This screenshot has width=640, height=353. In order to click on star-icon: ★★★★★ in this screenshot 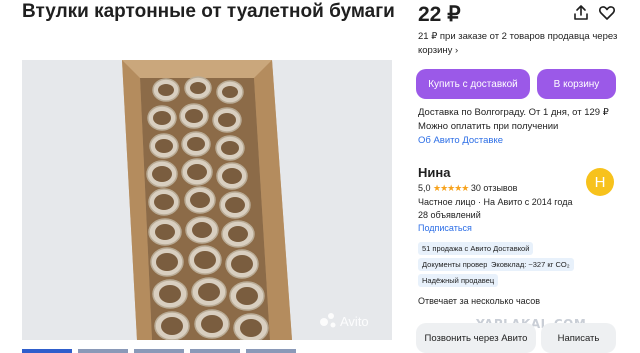, I will do `click(451, 188)`.